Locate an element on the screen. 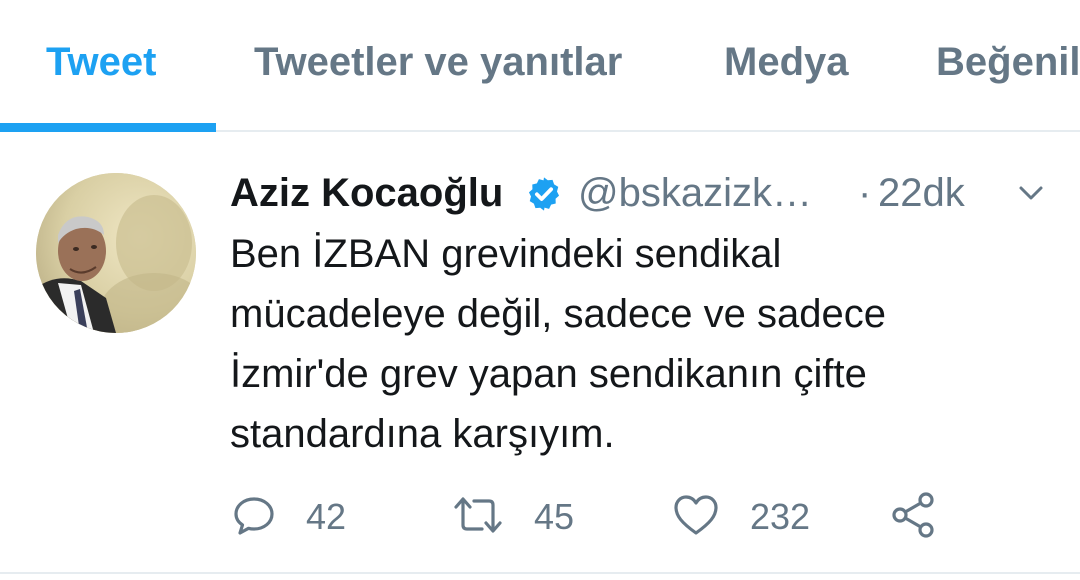 The width and height of the screenshot is (1080, 580). reply-button: 42 is located at coordinates (289, 517).